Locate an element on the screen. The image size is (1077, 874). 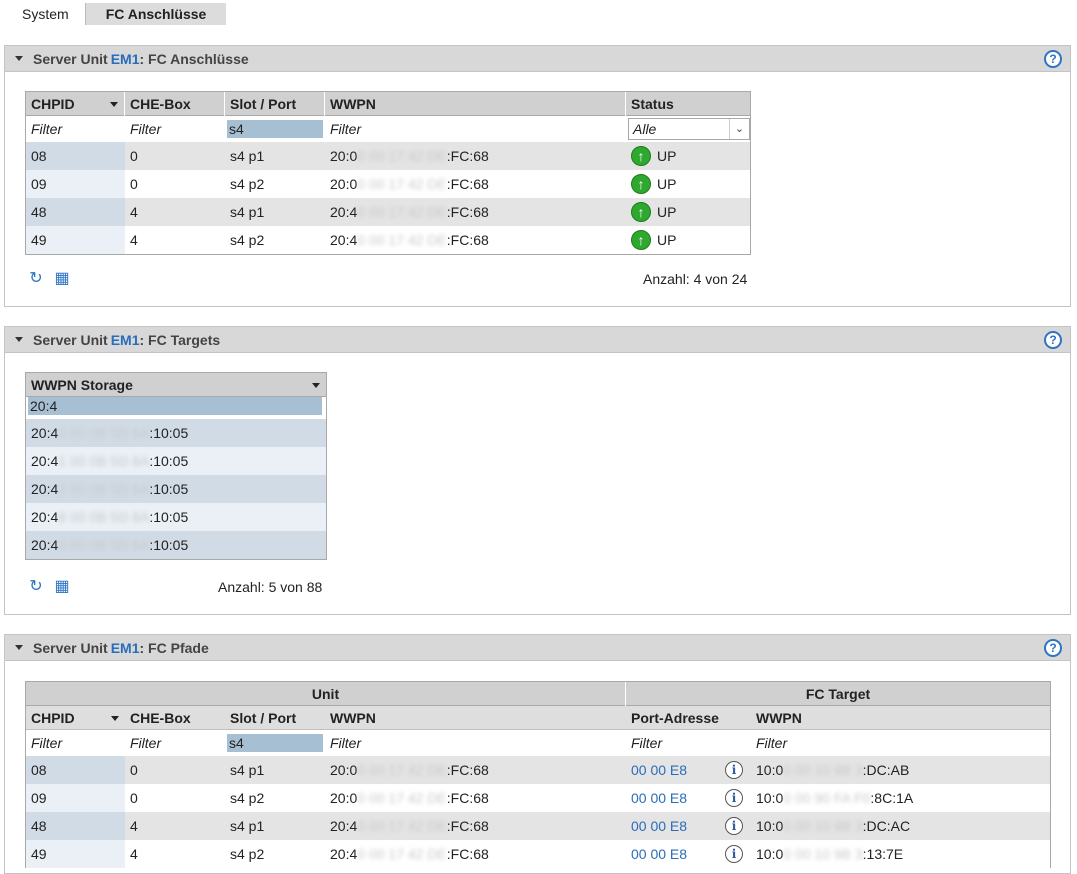
filter-row: Filter Filter s4 Filter Alle ⌄ is located at coordinates (388, 129).